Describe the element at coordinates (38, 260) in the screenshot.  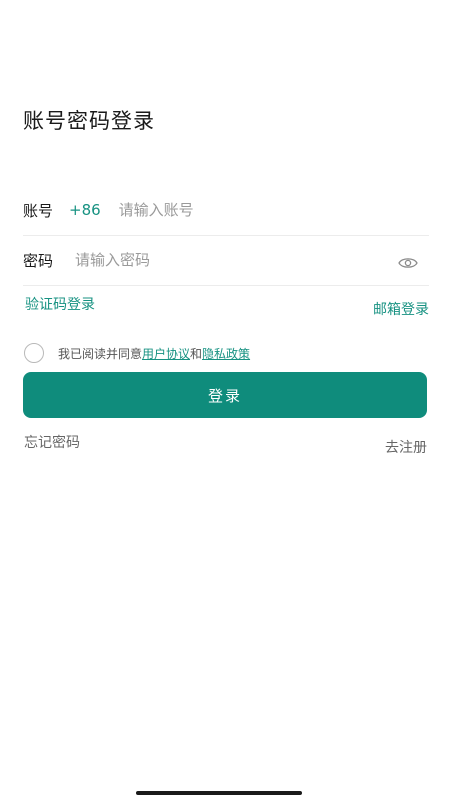
I see `password-label: 密码` at that location.